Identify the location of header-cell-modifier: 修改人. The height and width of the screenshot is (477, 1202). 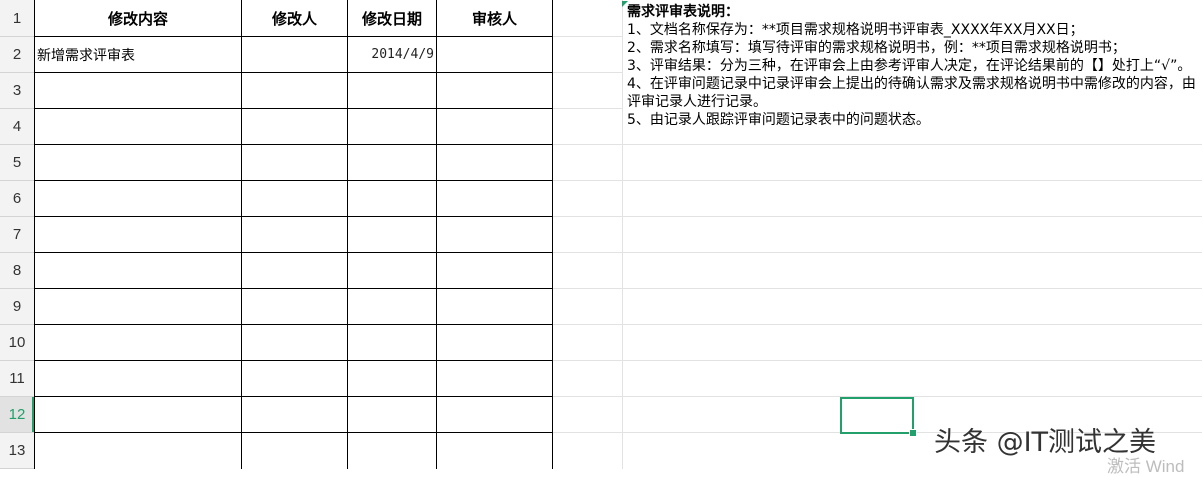
(294, 18).